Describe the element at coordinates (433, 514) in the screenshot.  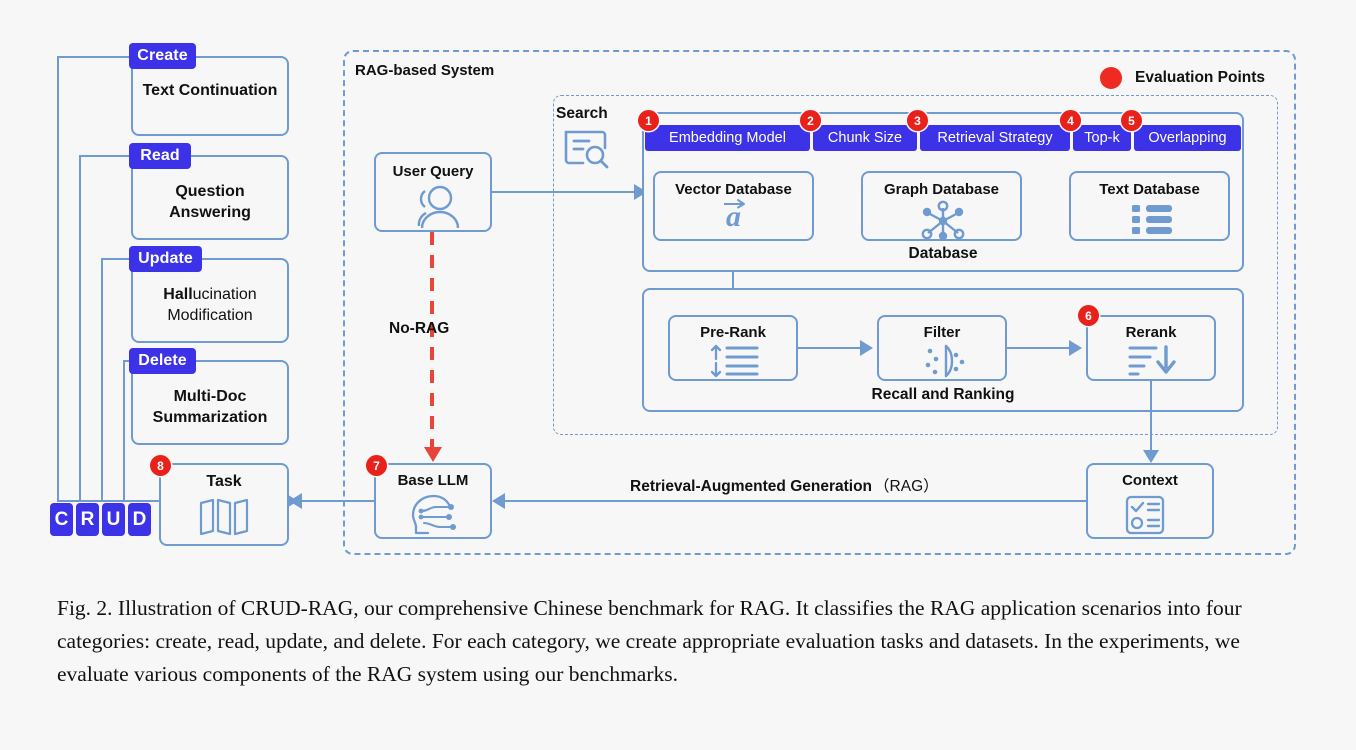
I see `llm-head-icon` at that location.